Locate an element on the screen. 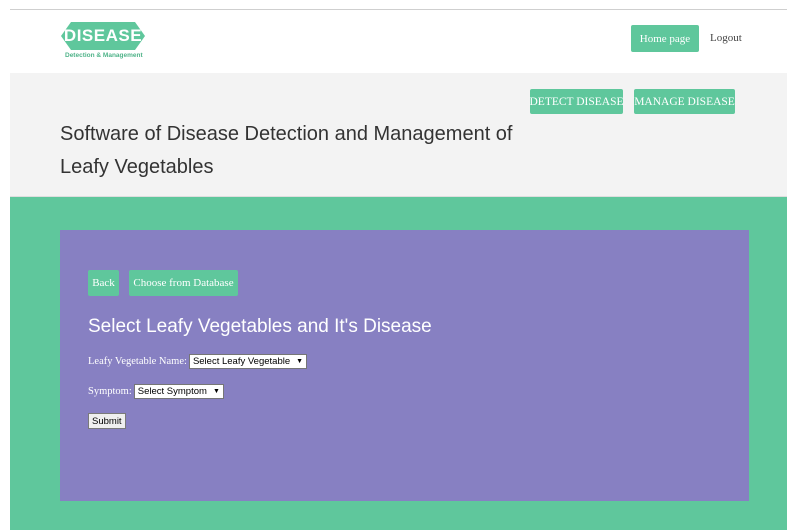  symptom-label: Symptom: is located at coordinates (110, 391).